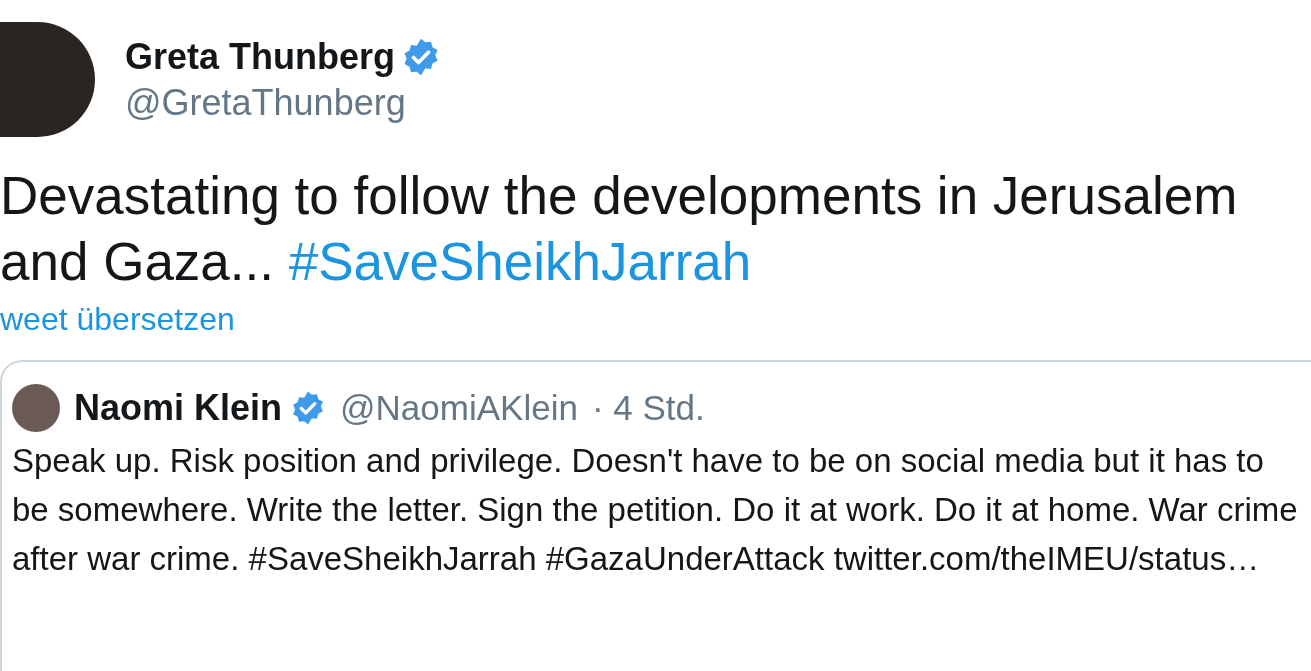 The width and height of the screenshot is (1311, 671). Describe the element at coordinates (648, 408) in the screenshot. I see `tweet-time: · 4 Std.` at that location.